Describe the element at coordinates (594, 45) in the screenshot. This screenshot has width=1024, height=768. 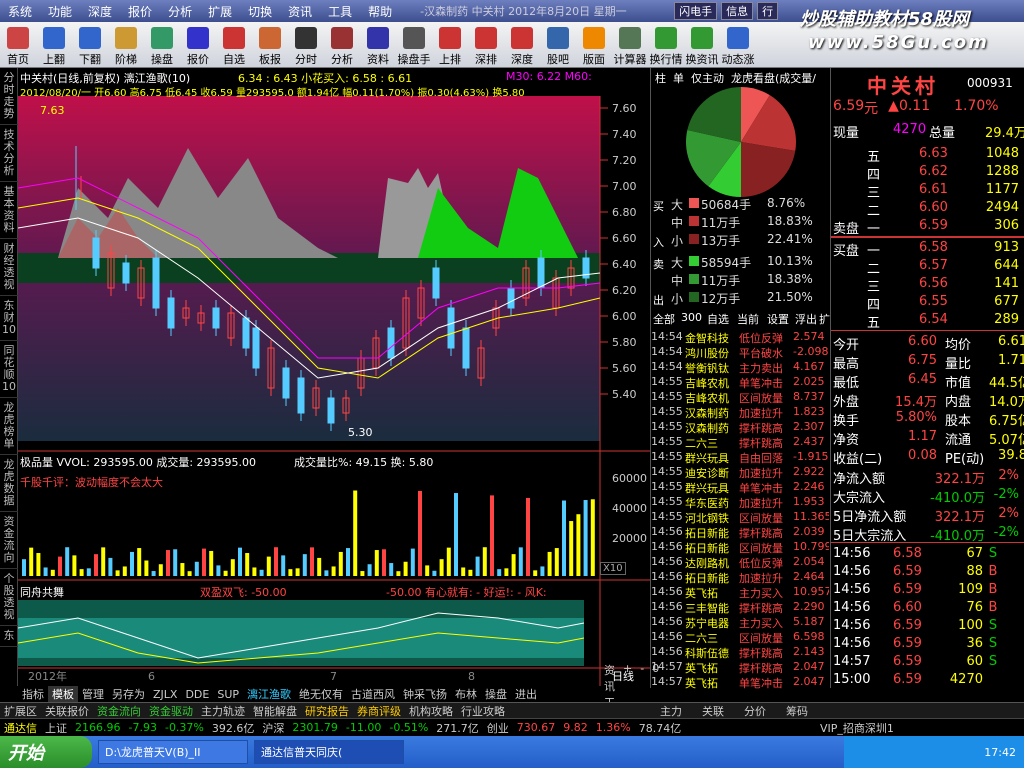
I see `toolbar-button-16: 版面` at that location.